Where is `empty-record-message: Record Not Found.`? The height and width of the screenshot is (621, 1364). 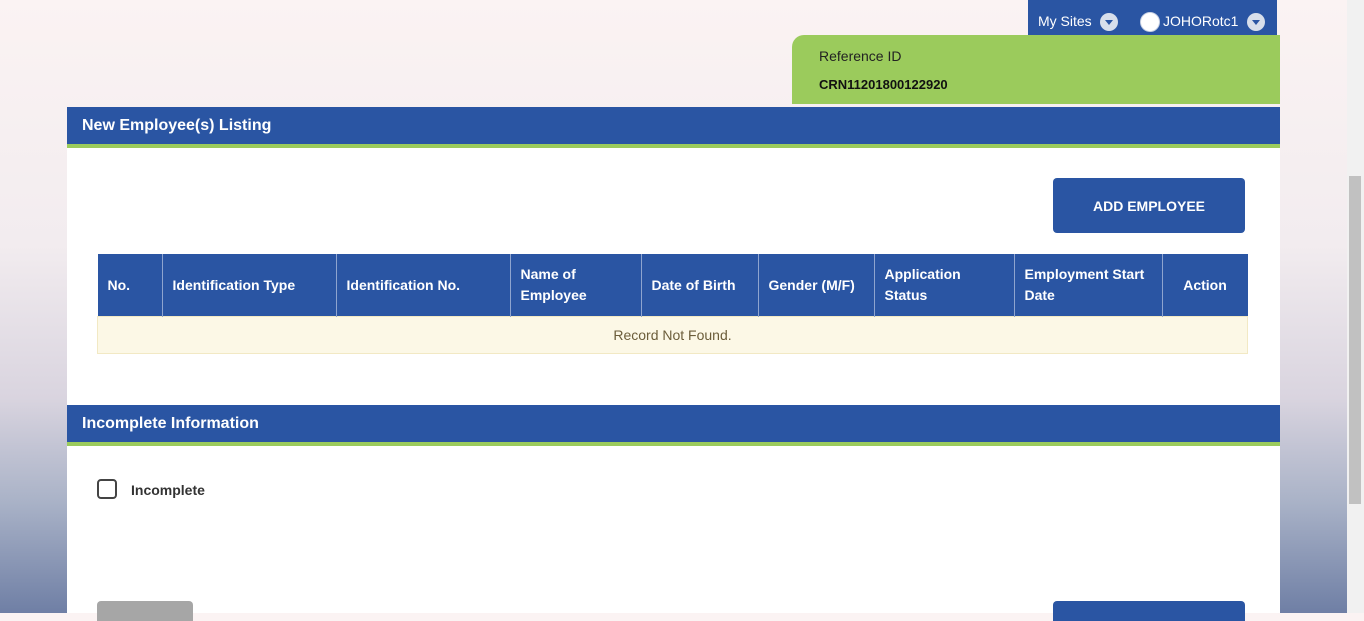
empty-record-message: Record Not Found. is located at coordinates (672, 335).